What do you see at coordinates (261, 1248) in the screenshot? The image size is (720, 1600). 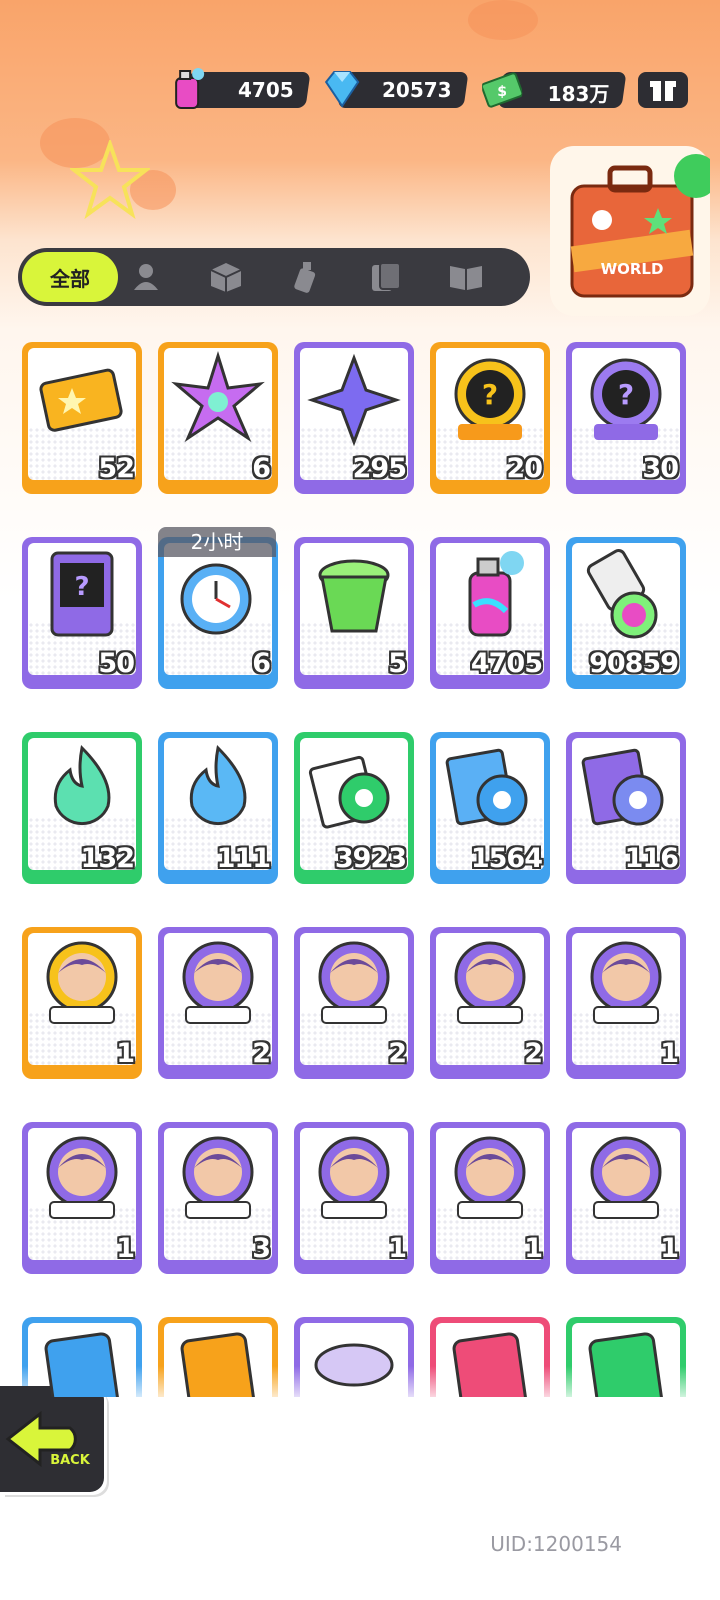 I see `item-count: 3` at bounding box center [261, 1248].